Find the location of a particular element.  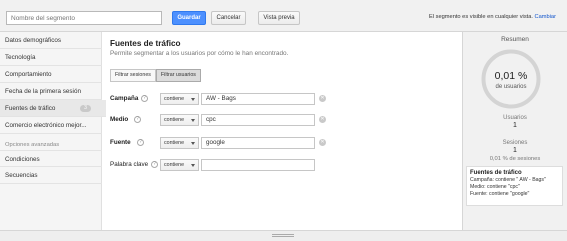

sidebar-item-technology: Tecnología is located at coordinates (51, 57).